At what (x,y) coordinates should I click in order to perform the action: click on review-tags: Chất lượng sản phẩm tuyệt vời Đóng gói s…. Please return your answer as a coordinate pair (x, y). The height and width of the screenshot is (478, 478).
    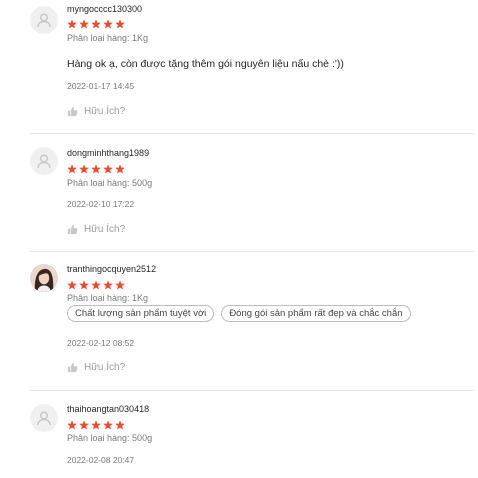
    Looking at the image, I should click on (239, 313).